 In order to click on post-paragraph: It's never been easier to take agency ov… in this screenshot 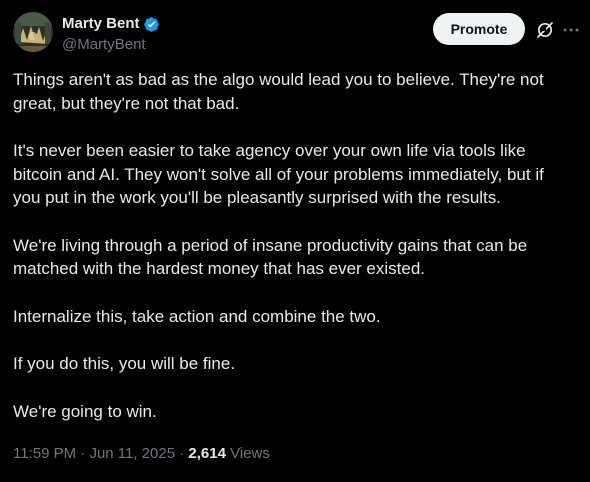, I will do `click(278, 174)`.